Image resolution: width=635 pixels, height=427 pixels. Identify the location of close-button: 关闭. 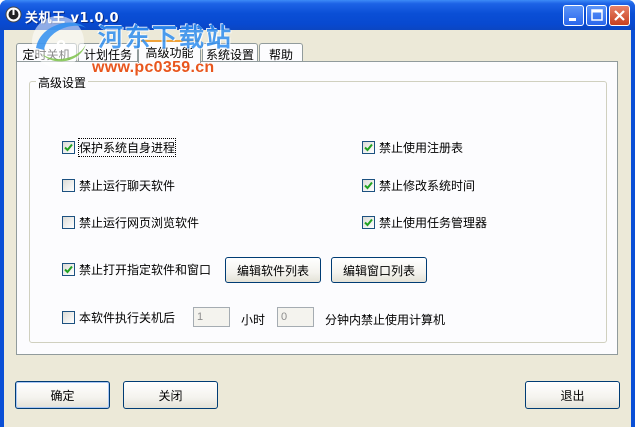
(170, 395).